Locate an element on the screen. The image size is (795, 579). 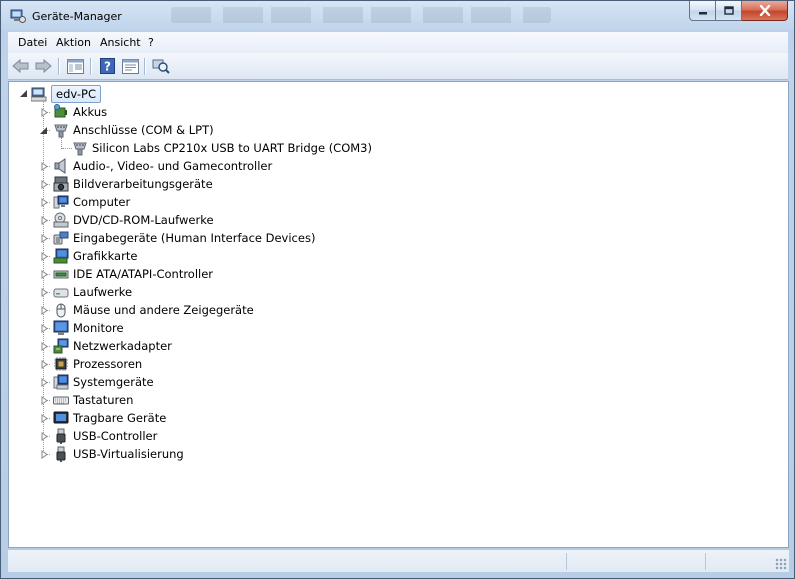
device-manager-app-icon is located at coordinates (18, 16).